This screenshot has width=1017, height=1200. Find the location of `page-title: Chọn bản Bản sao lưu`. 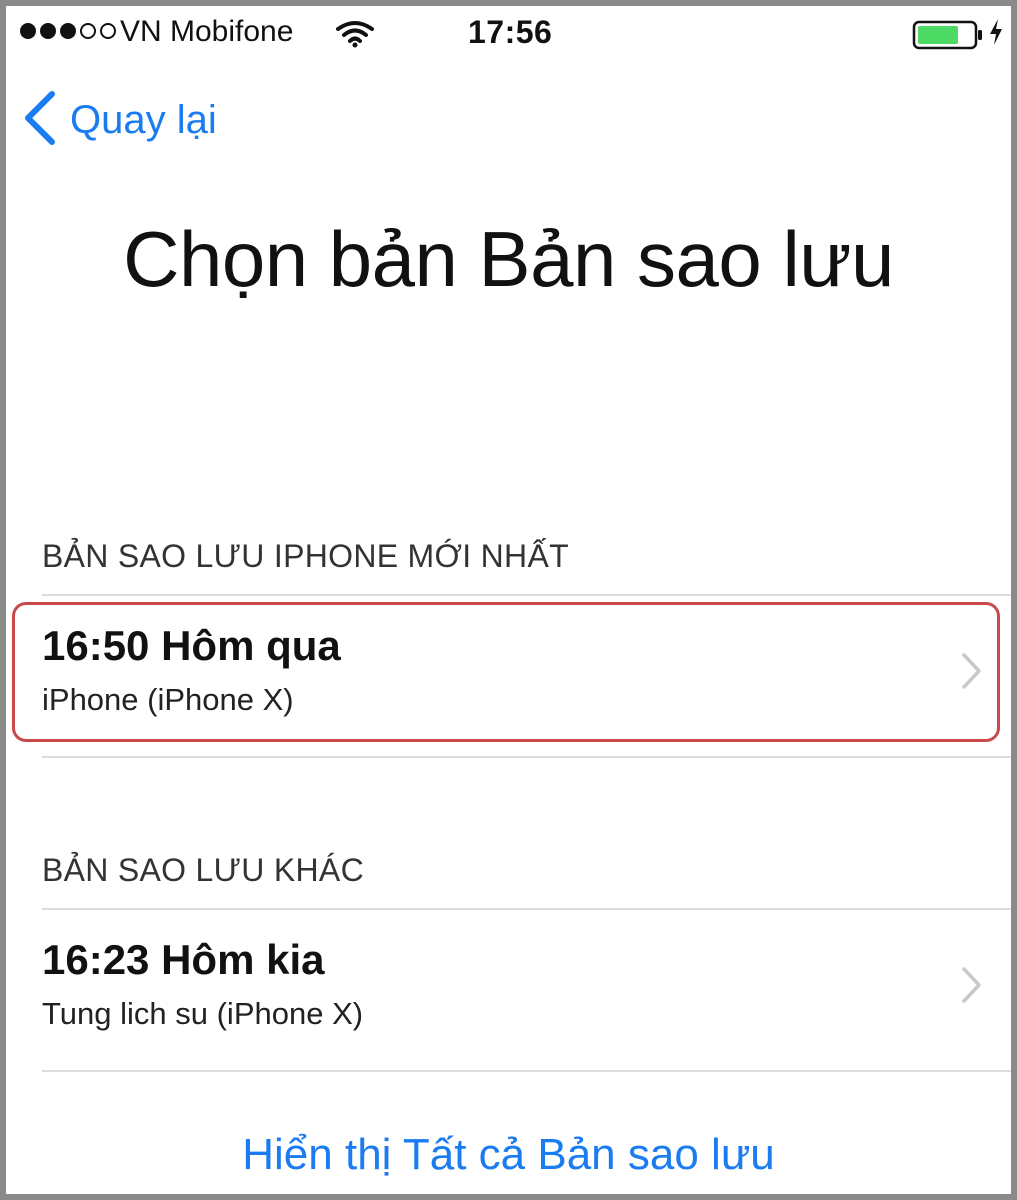

page-title: Chọn bản Bản sao lưu is located at coordinates (508, 259).